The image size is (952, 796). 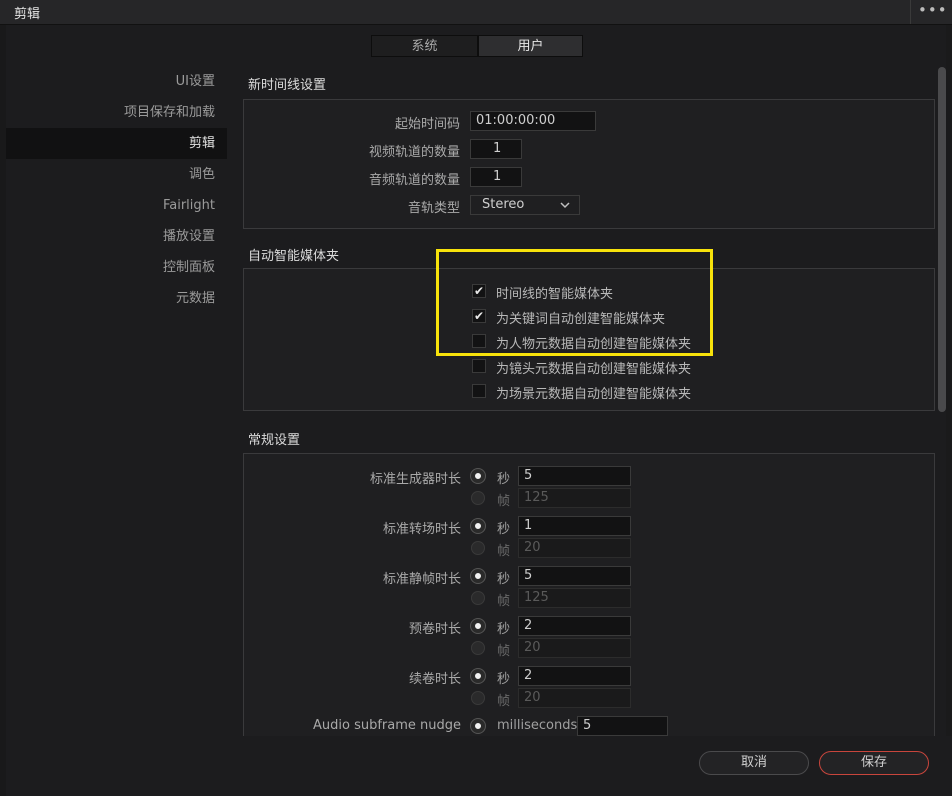 What do you see at coordinates (574, 498) in the screenshot?
I see `generator-frames-field: 125` at bounding box center [574, 498].